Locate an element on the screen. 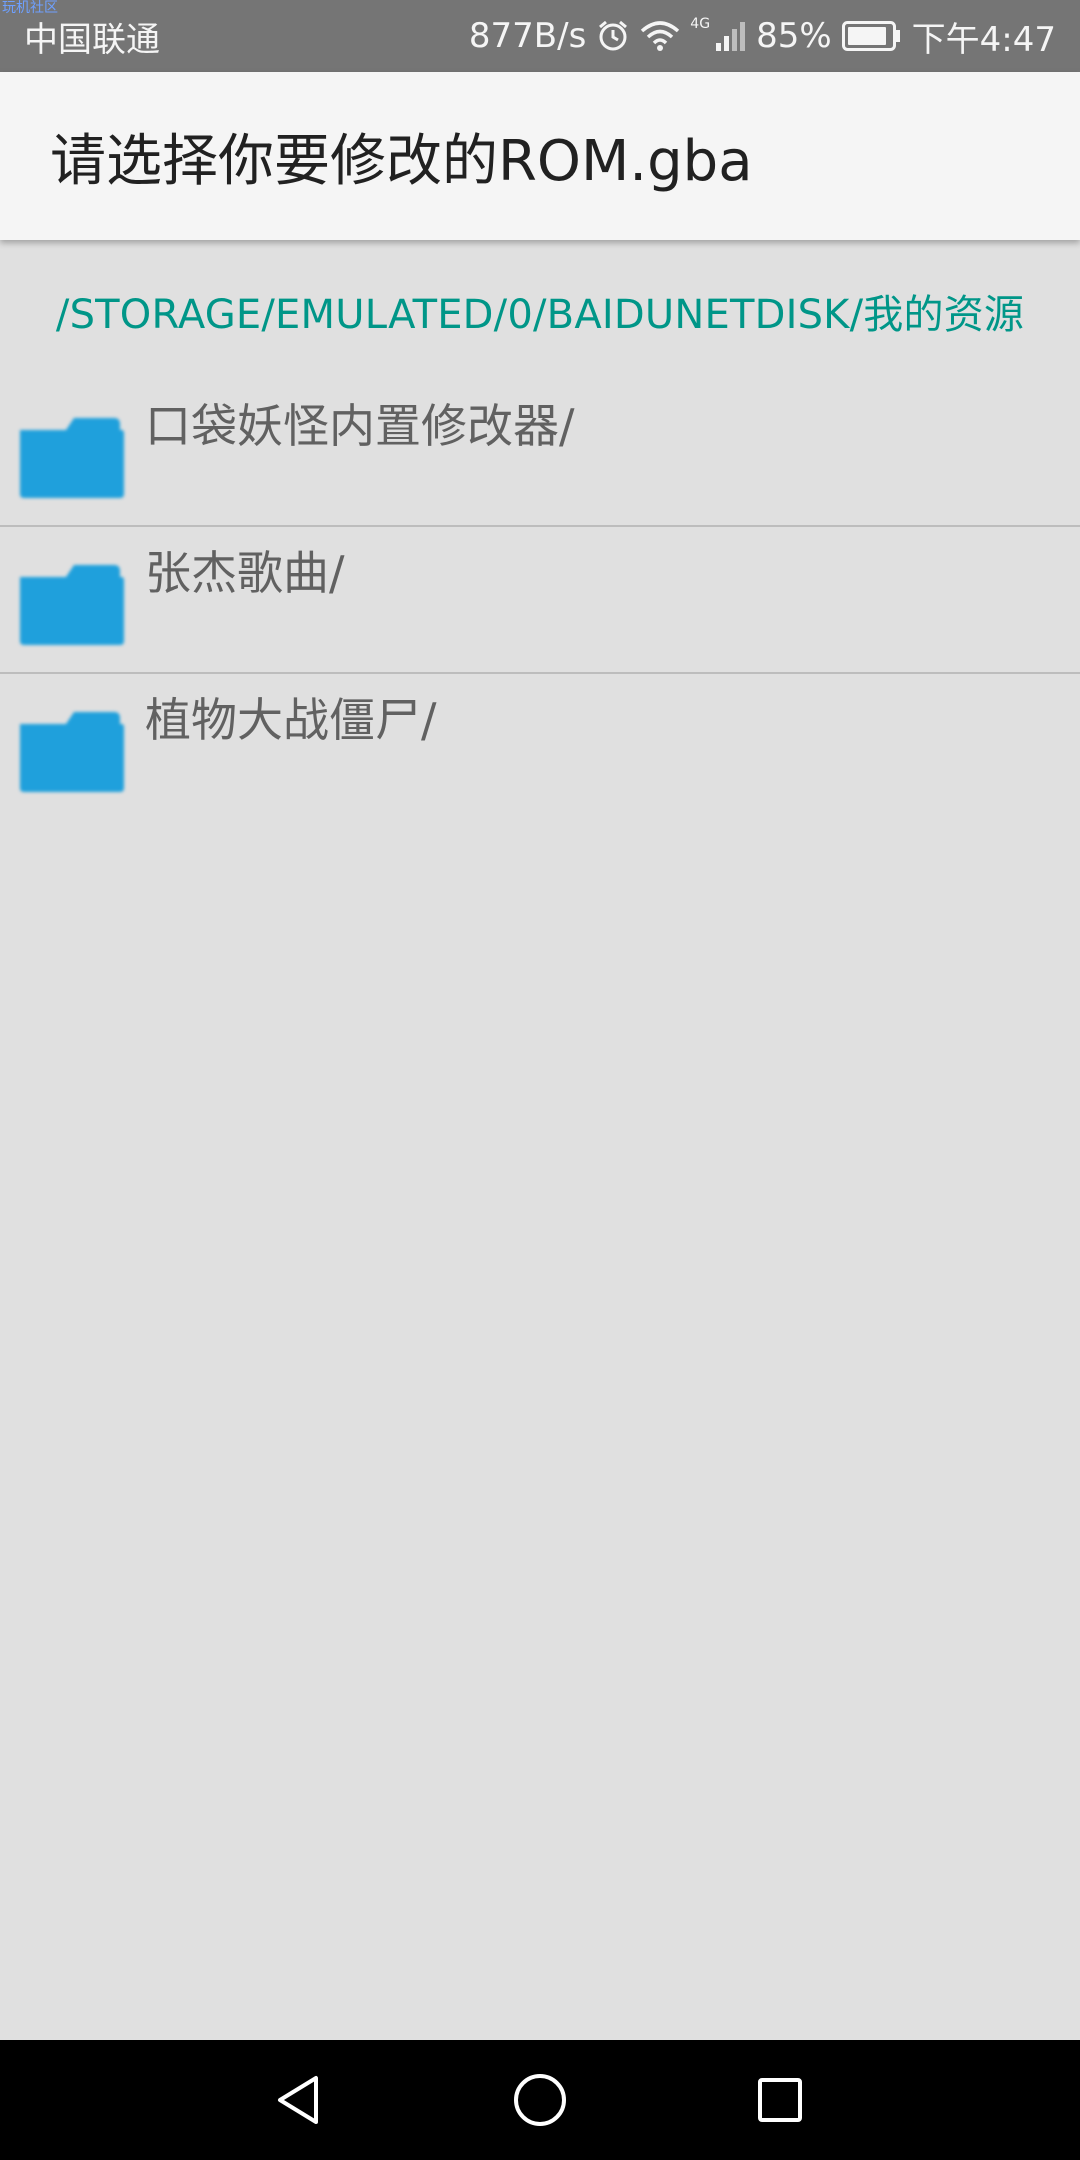  current-path: /STORAGE/EMULATED/0/BAIDUNETDISK/我的资源 is located at coordinates (540, 311).